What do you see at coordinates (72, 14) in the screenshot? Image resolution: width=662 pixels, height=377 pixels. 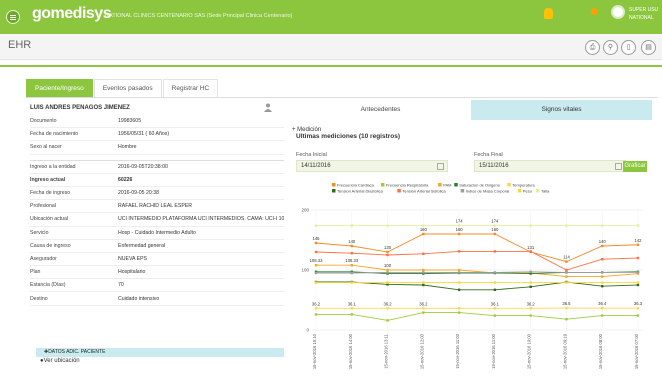 I see `app-logo: gomedisys` at bounding box center [72, 14].